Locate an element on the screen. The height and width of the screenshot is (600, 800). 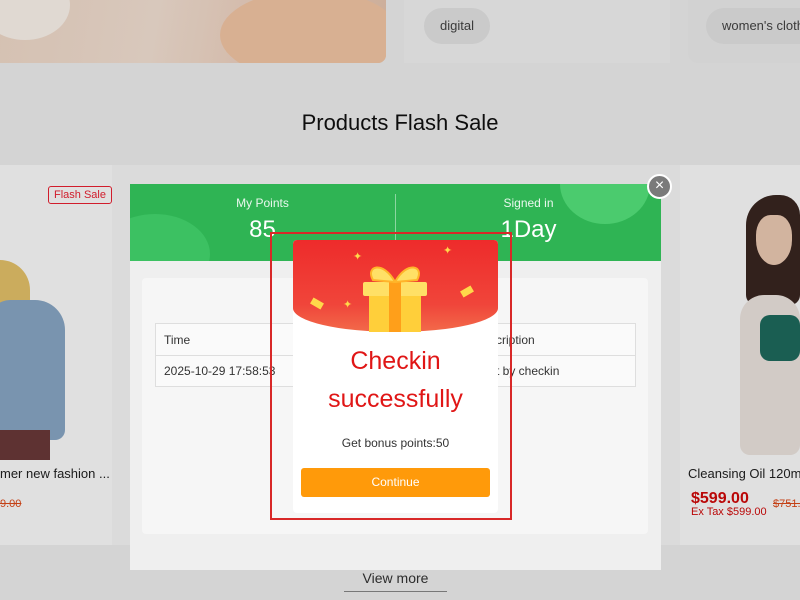
my-points-label: My Points is located at coordinates (262, 203).